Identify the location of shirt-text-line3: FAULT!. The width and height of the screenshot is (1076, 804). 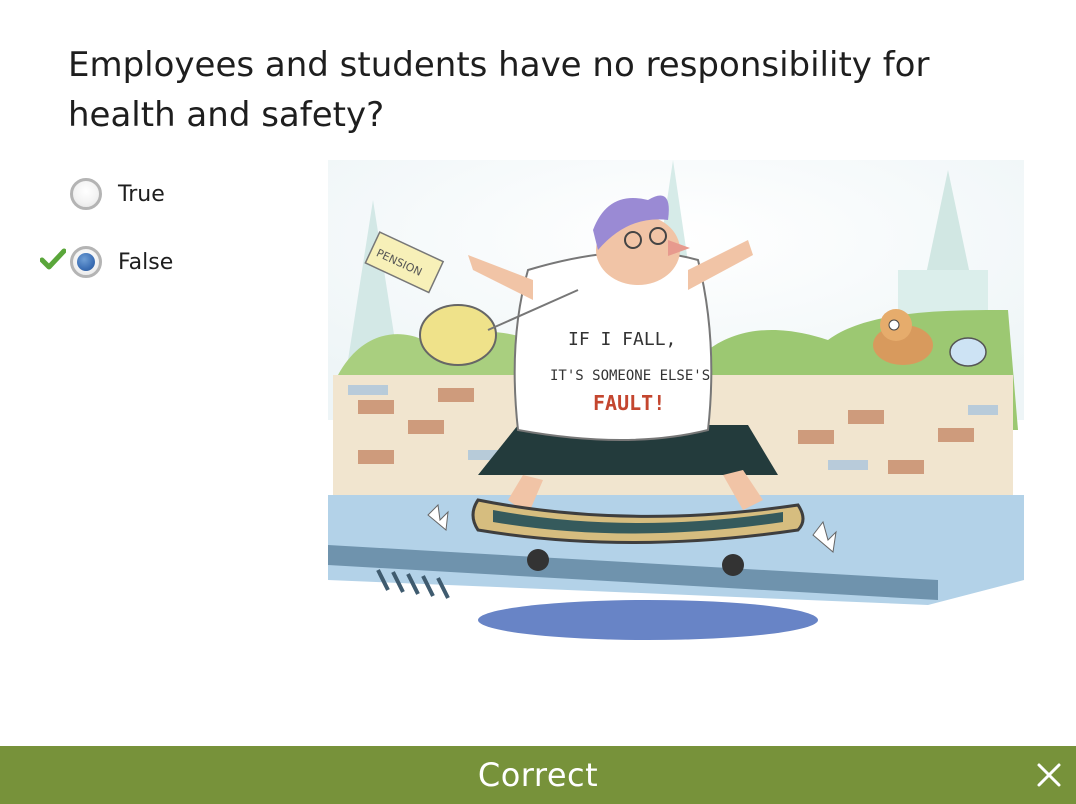
(629, 403).